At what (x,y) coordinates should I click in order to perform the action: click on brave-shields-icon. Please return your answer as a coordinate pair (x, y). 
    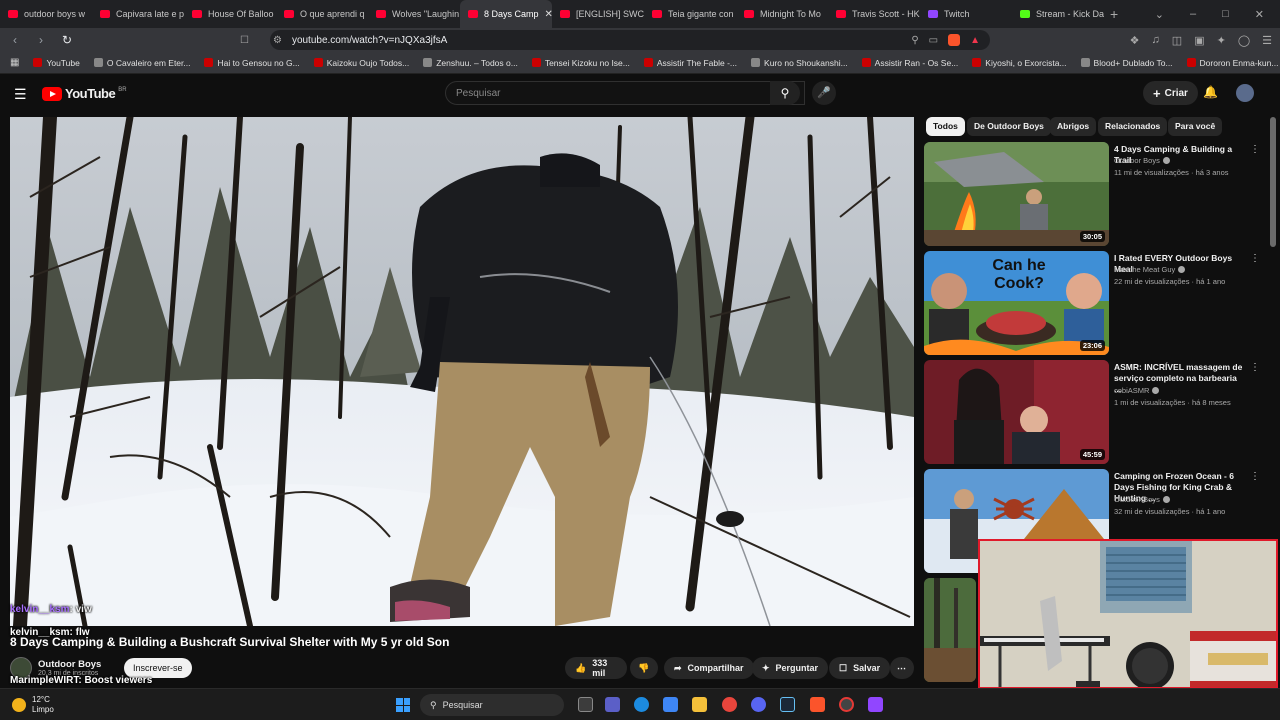
    Looking at the image, I should click on (954, 40).